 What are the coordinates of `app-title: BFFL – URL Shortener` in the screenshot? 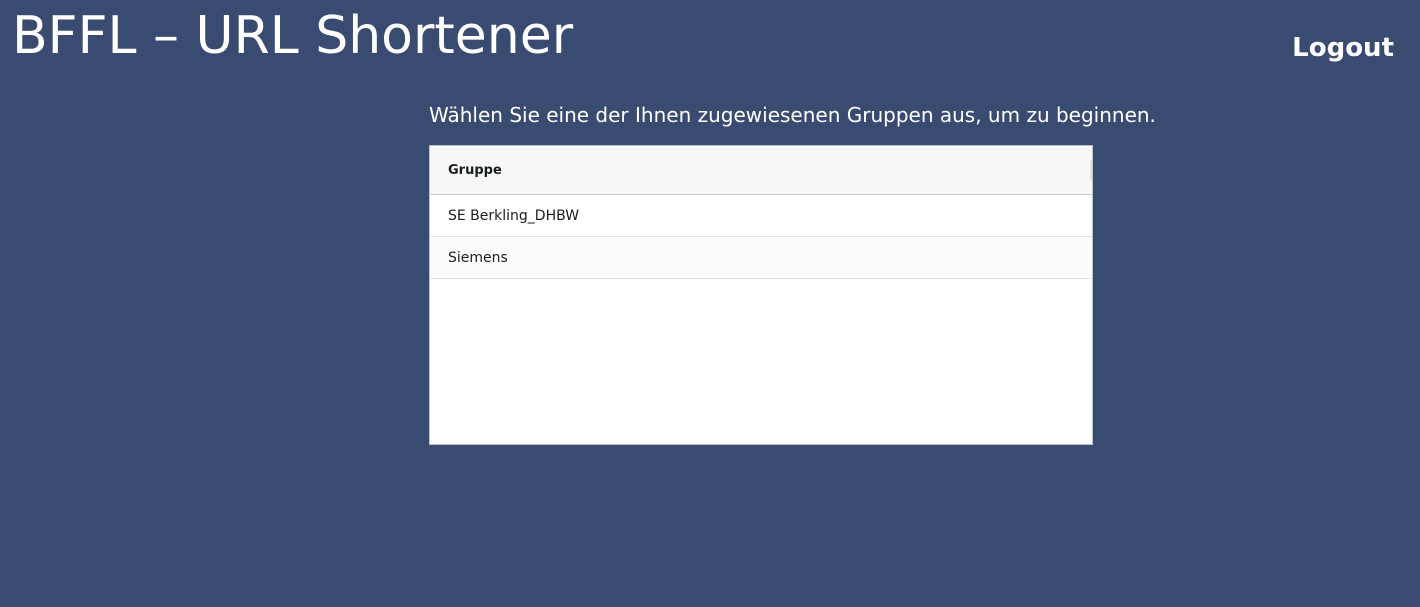 It's located at (293, 36).